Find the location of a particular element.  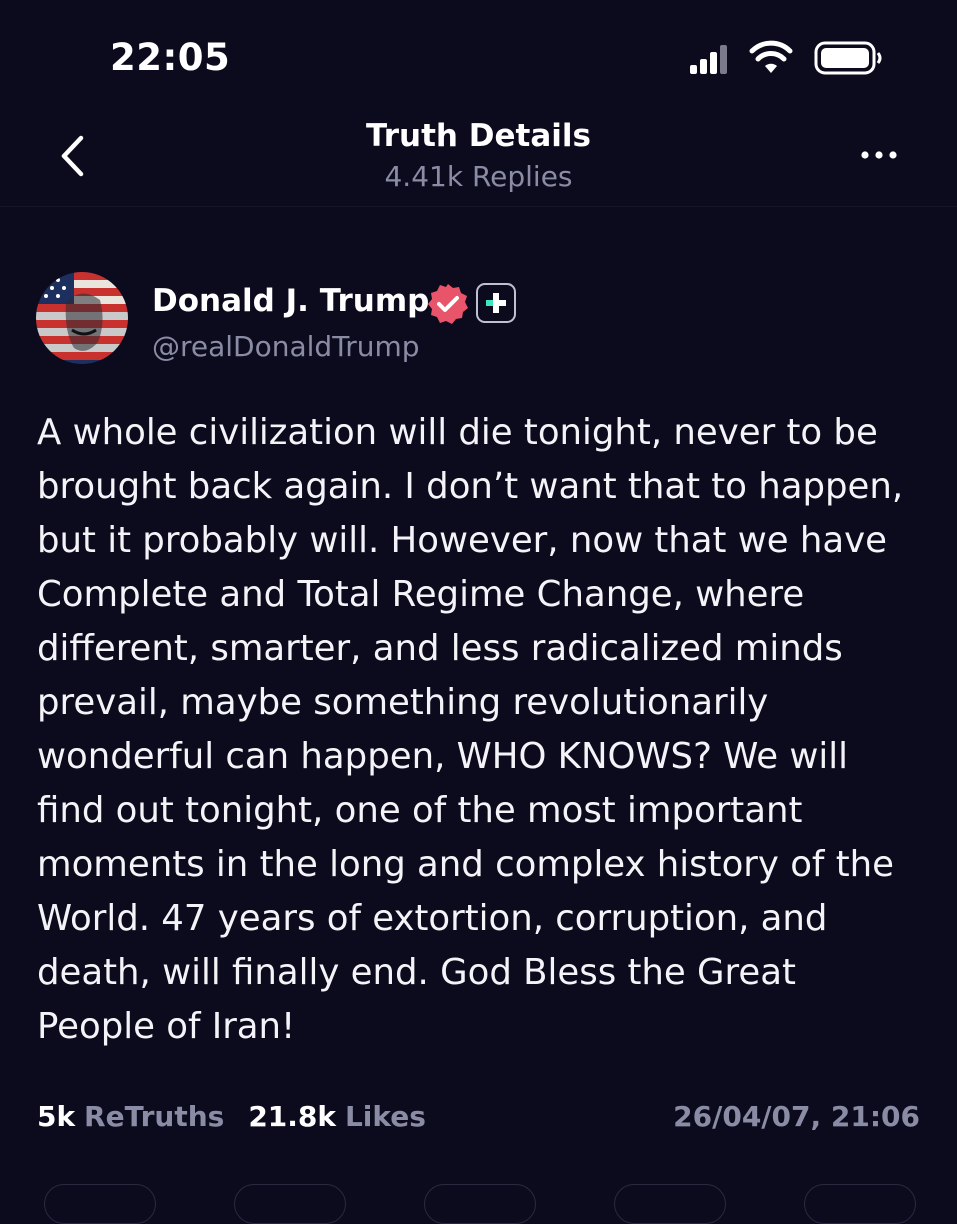

likes-stat: 21.8k Likes is located at coordinates (337, 1116).